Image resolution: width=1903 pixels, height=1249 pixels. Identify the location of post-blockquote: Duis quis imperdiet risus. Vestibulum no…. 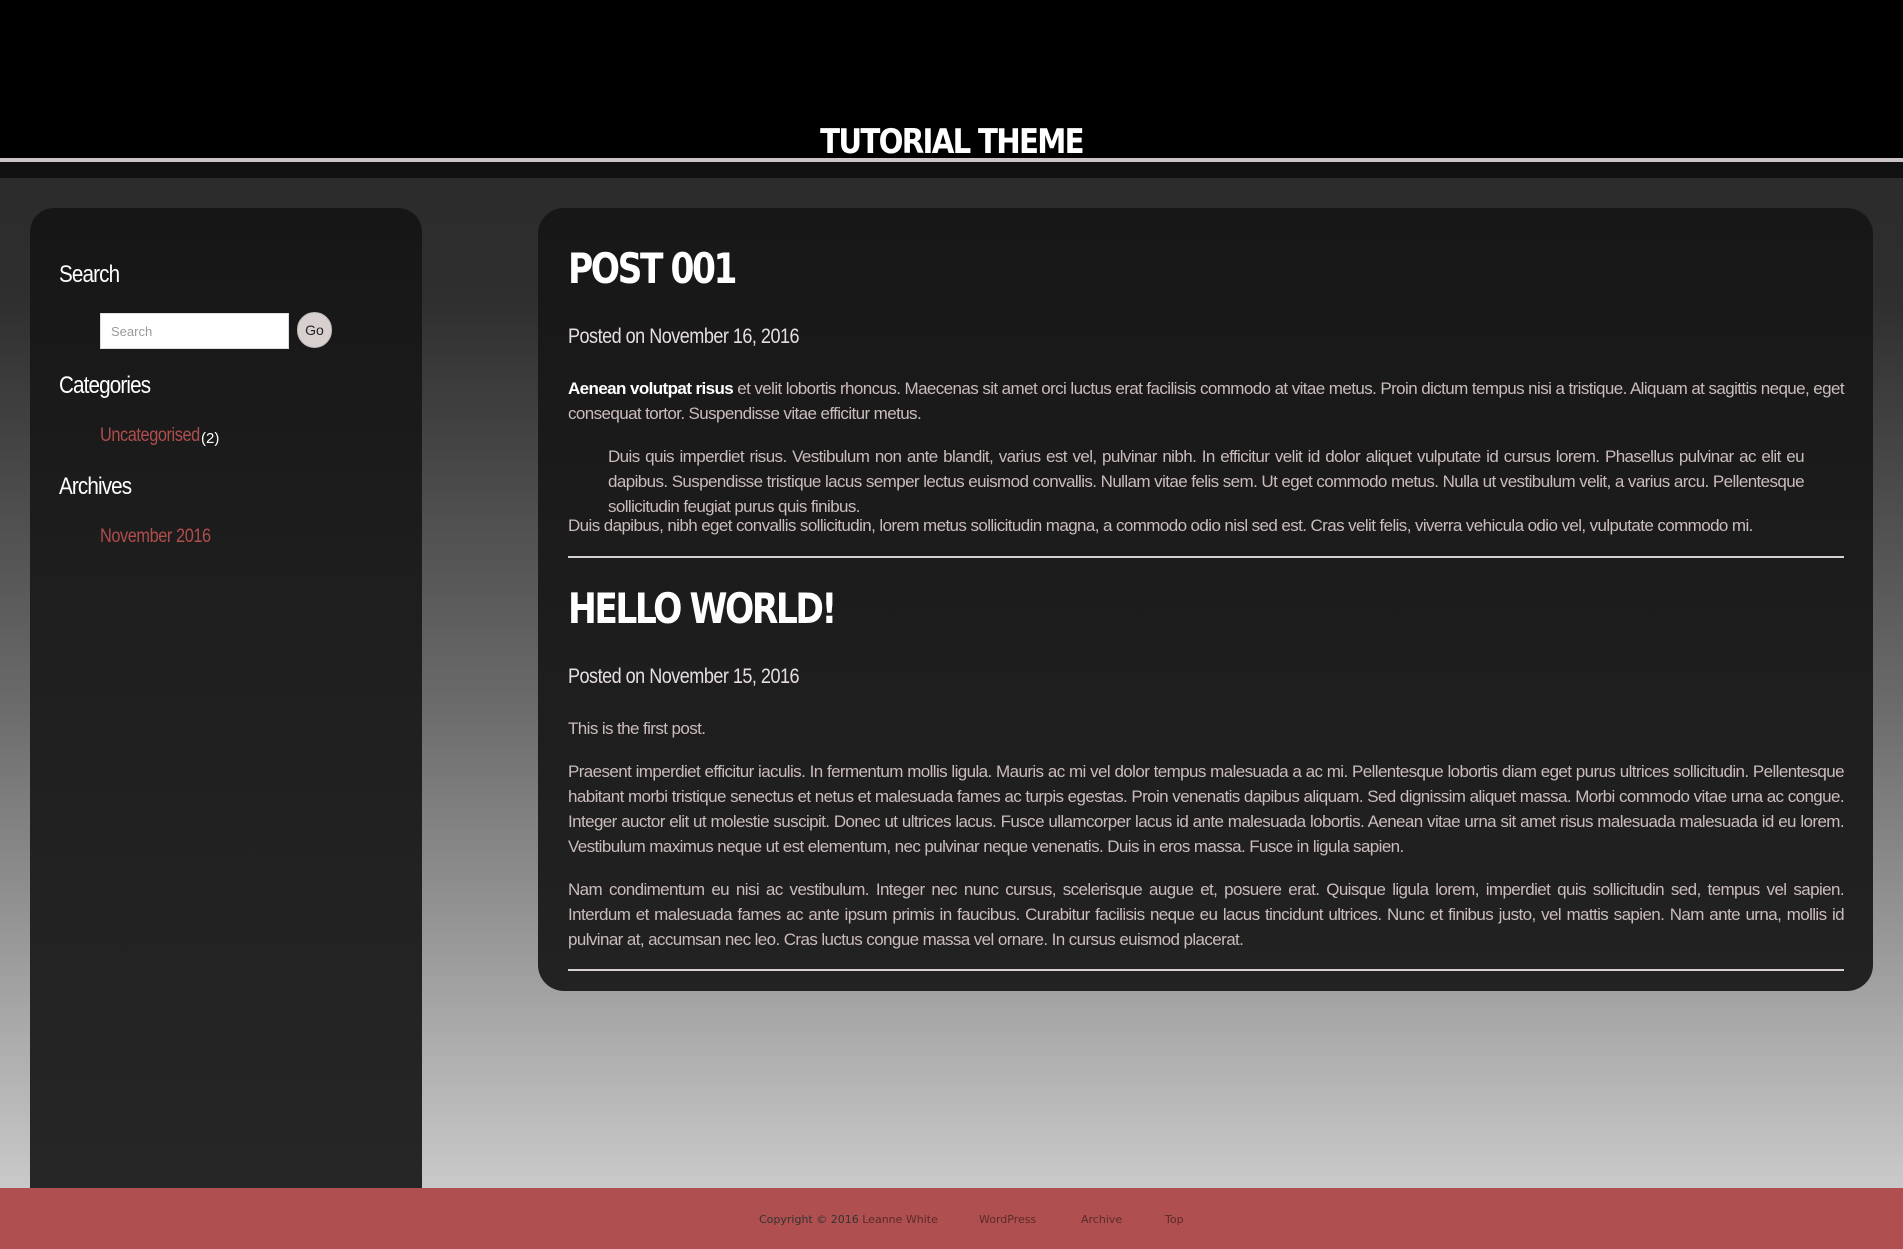
(1206, 481).